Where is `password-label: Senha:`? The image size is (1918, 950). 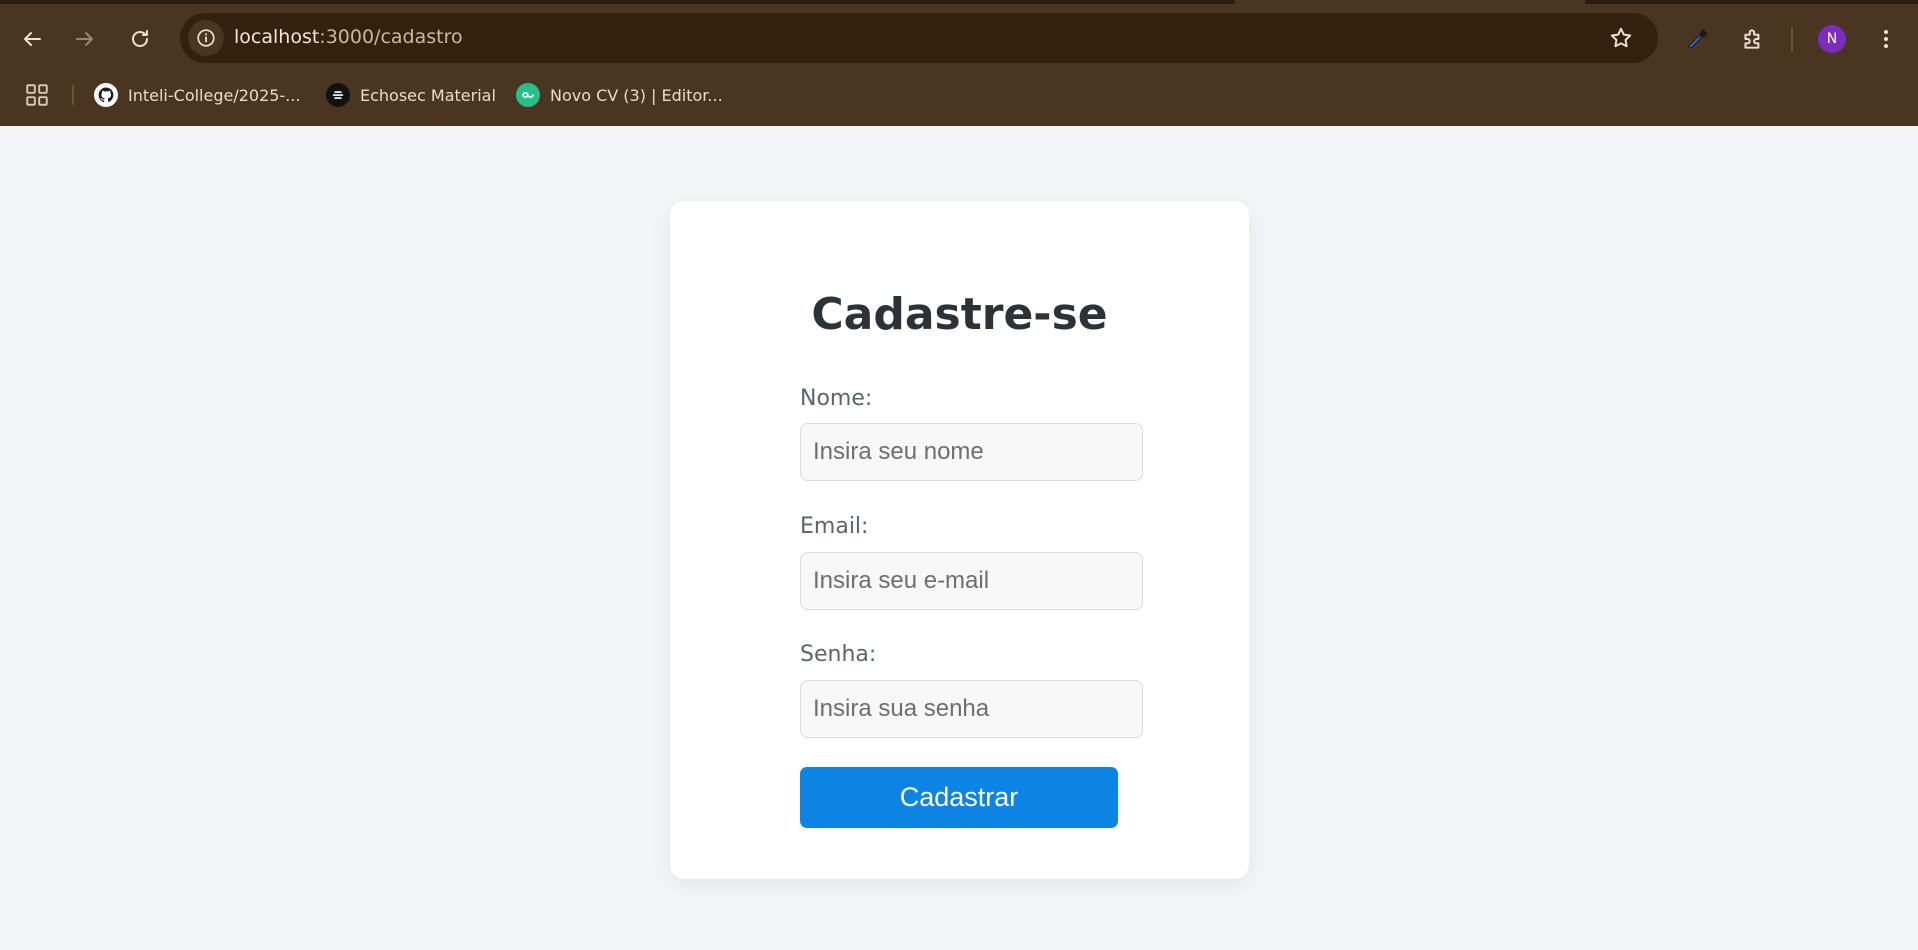 password-label: Senha: is located at coordinates (838, 654).